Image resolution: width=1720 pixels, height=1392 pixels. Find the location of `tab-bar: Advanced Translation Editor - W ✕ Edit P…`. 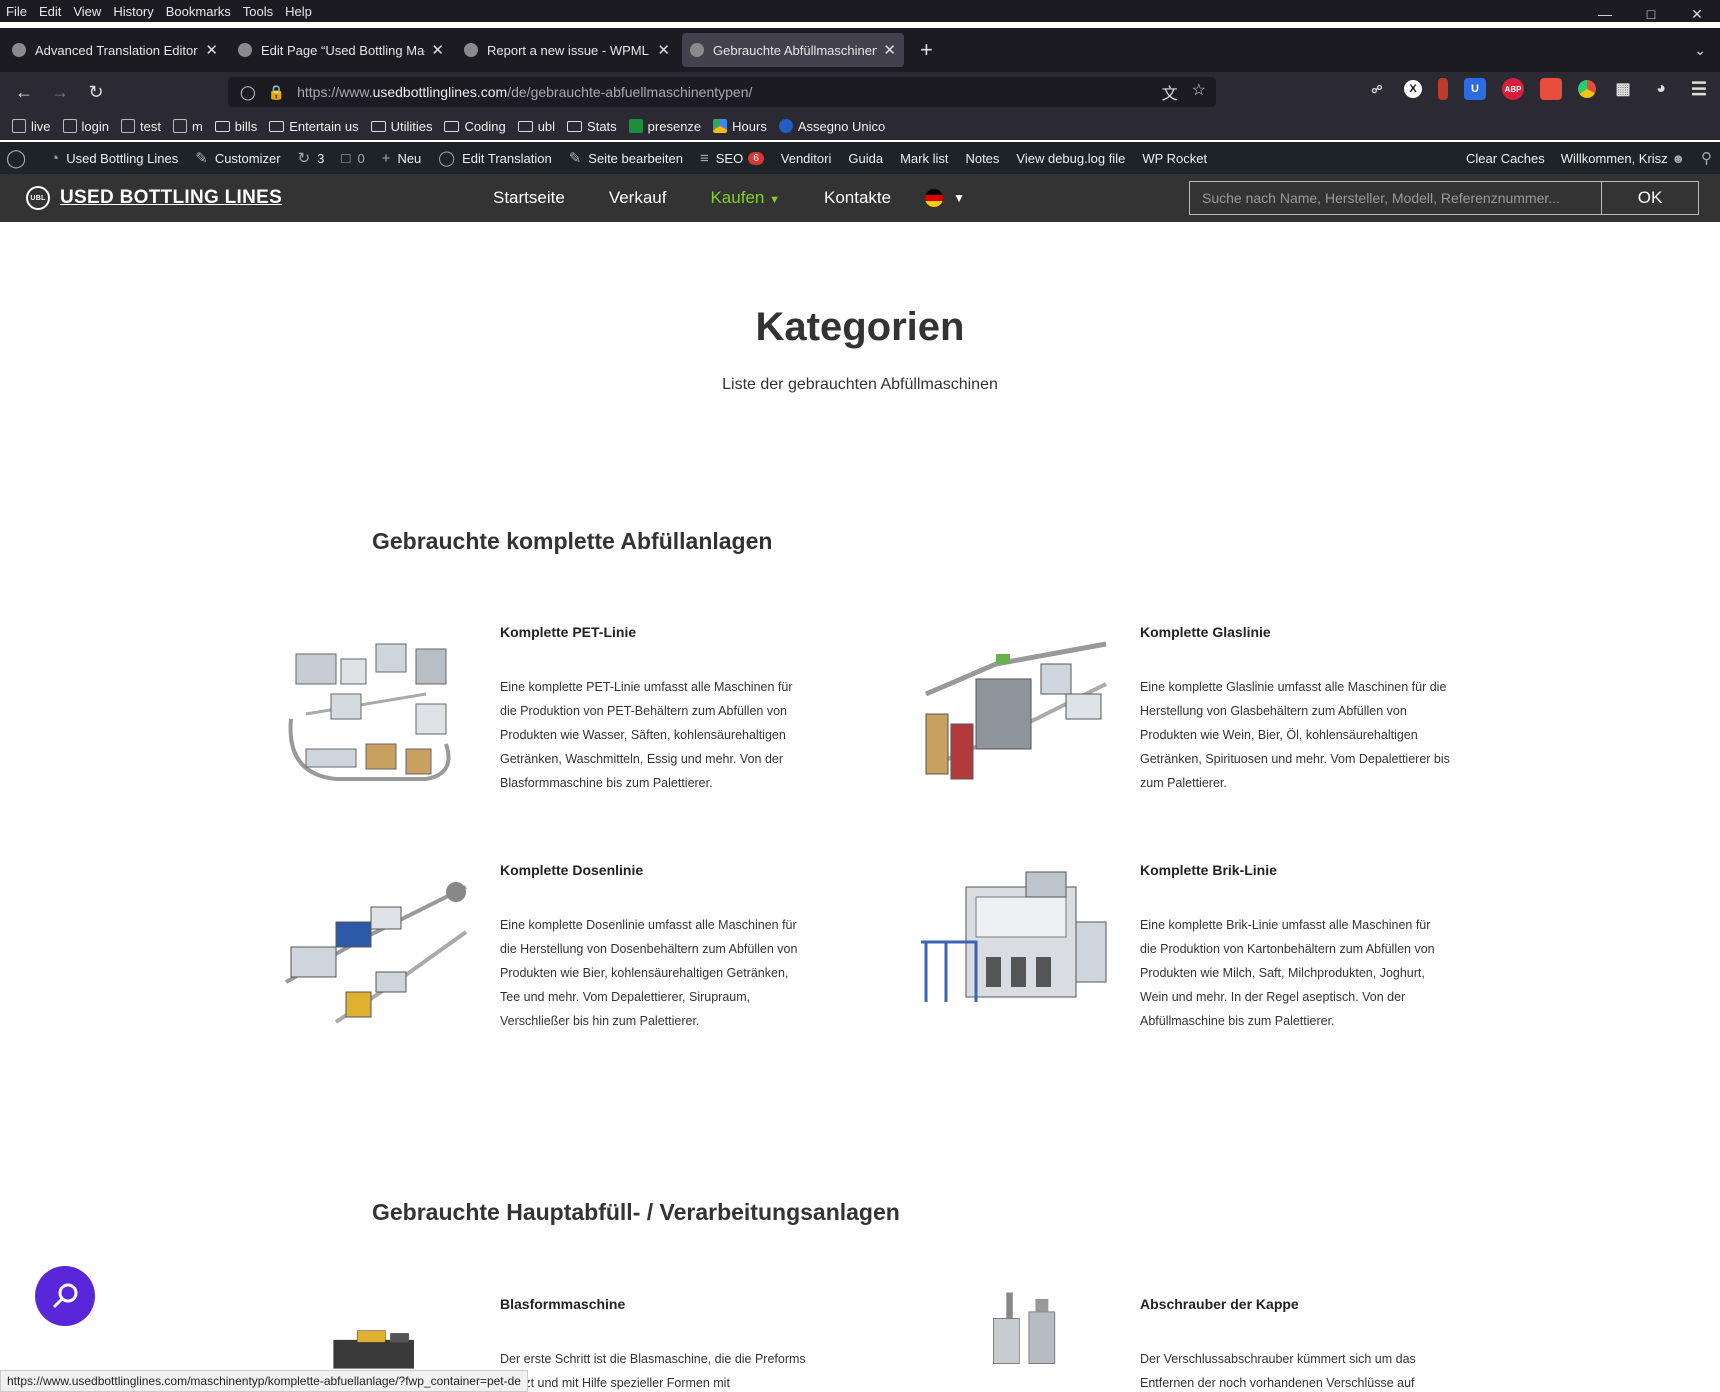

tab-bar: Advanced Translation Editor - W ✕ Edit P… is located at coordinates (860, 50).